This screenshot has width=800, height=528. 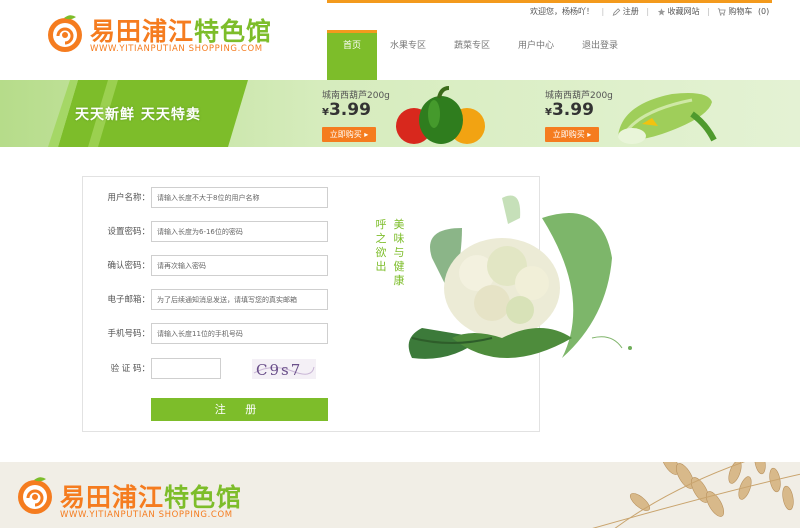 What do you see at coordinates (381, 245) in the screenshot?
I see `poem-column-1: 呼之欲出` at bounding box center [381, 245].